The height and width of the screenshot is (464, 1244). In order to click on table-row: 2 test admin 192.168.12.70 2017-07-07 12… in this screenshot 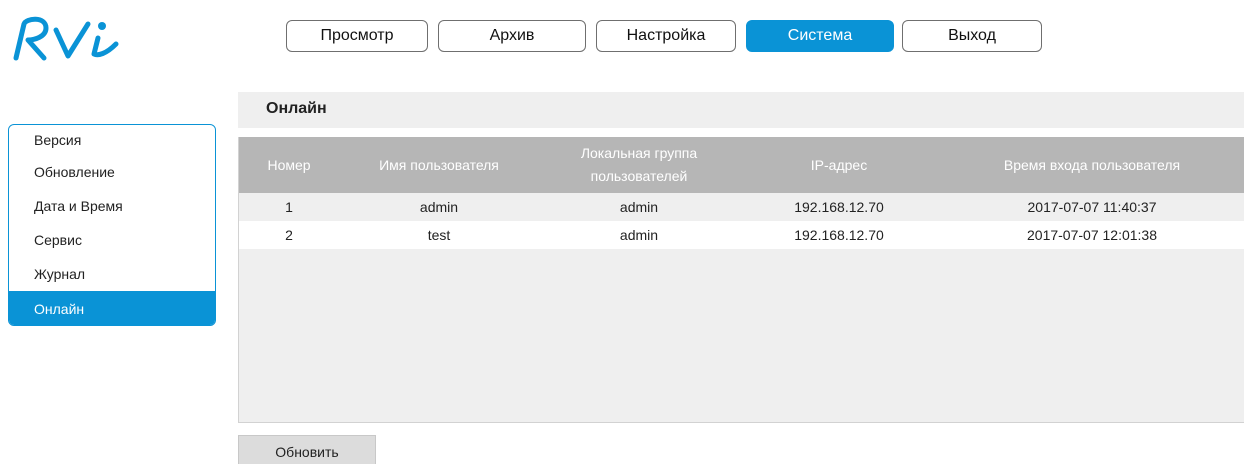, I will do `click(741, 235)`.